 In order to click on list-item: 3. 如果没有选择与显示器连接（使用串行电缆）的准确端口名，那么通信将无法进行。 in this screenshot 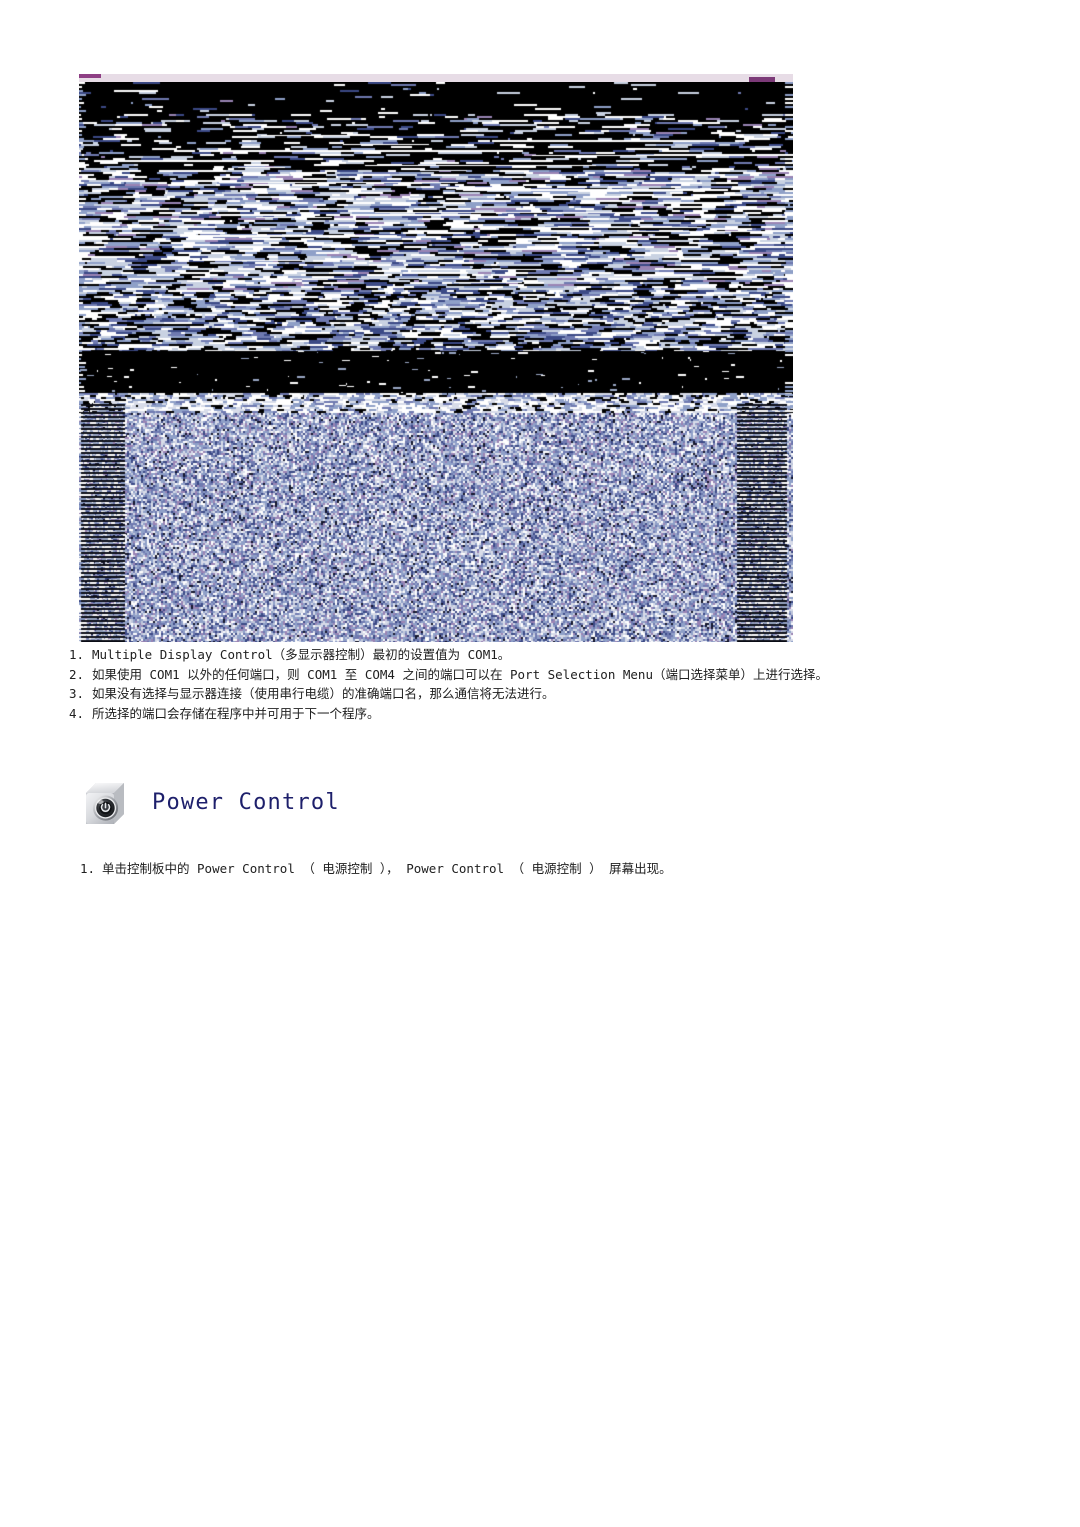, I will do `click(531, 694)`.